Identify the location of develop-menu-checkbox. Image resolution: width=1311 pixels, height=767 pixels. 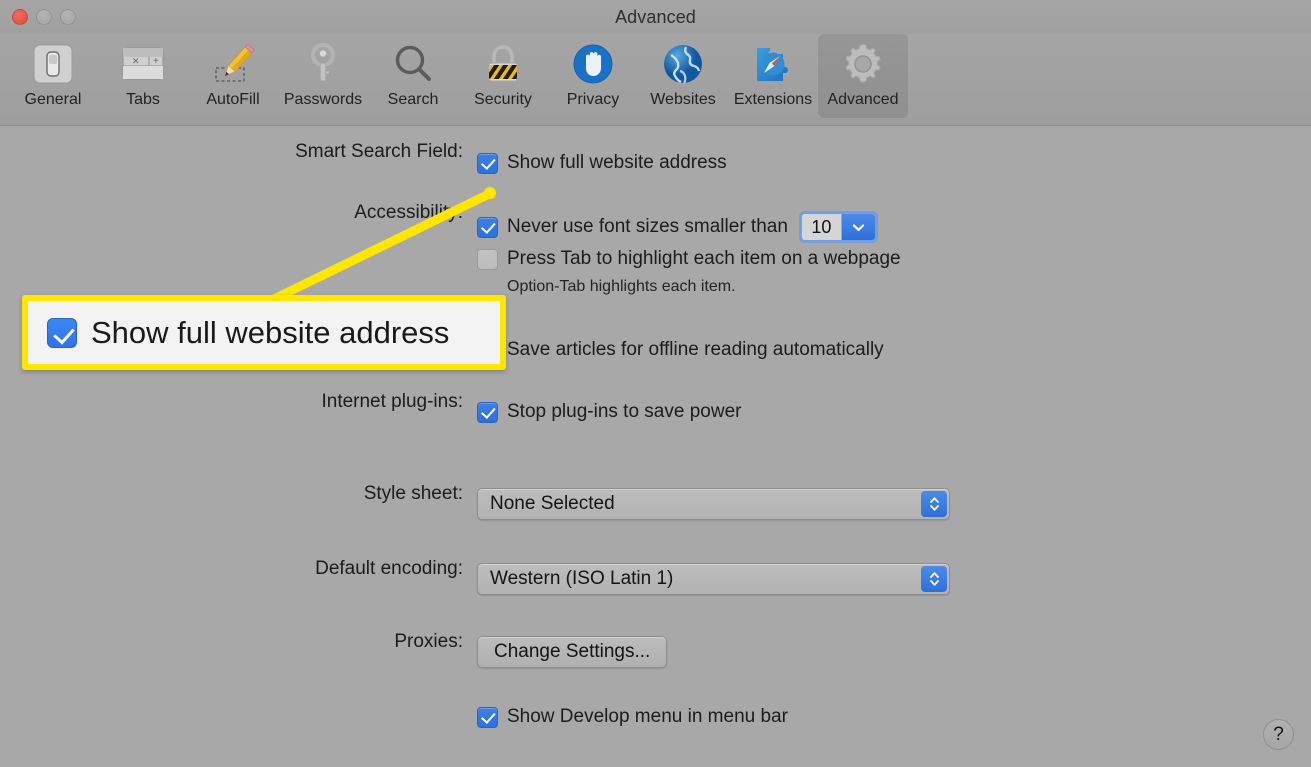
(487, 717).